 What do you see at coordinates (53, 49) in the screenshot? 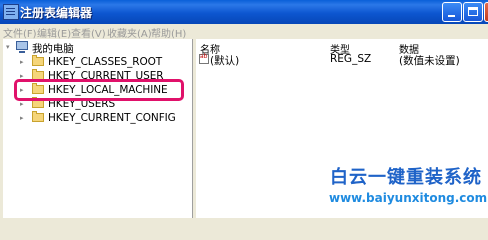
I see `tree-label-my-computer: 我的电脑` at bounding box center [53, 49].